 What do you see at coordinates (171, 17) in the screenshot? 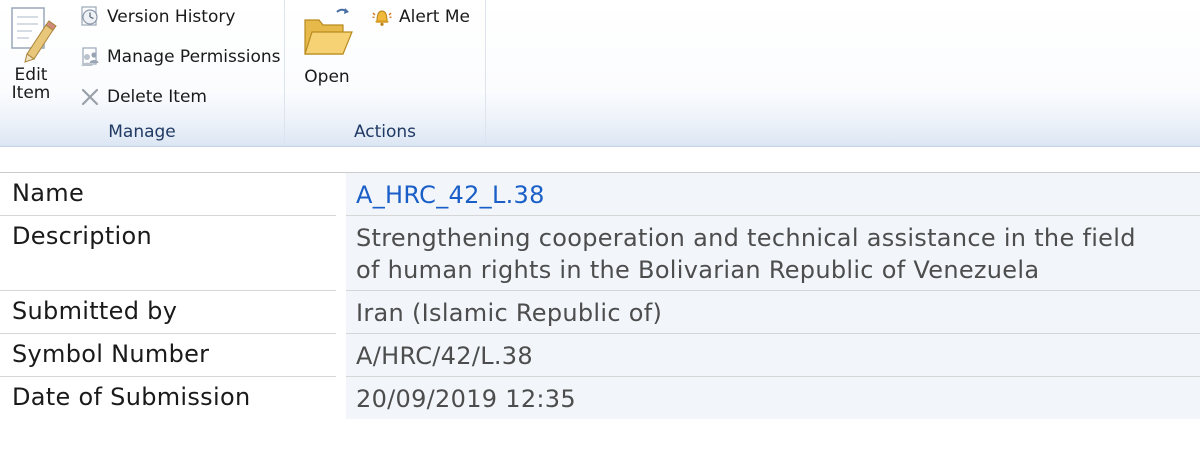
I see `version-history-label: Version History` at bounding box center [171, 17].